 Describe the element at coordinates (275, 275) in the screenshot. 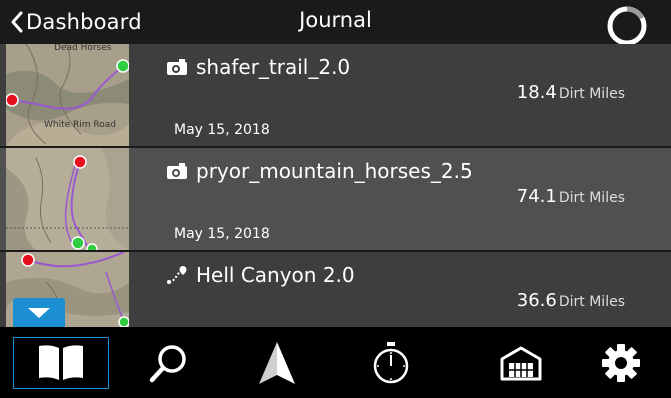

I see `entry-title: Hell Canyon 2.0` at that location.